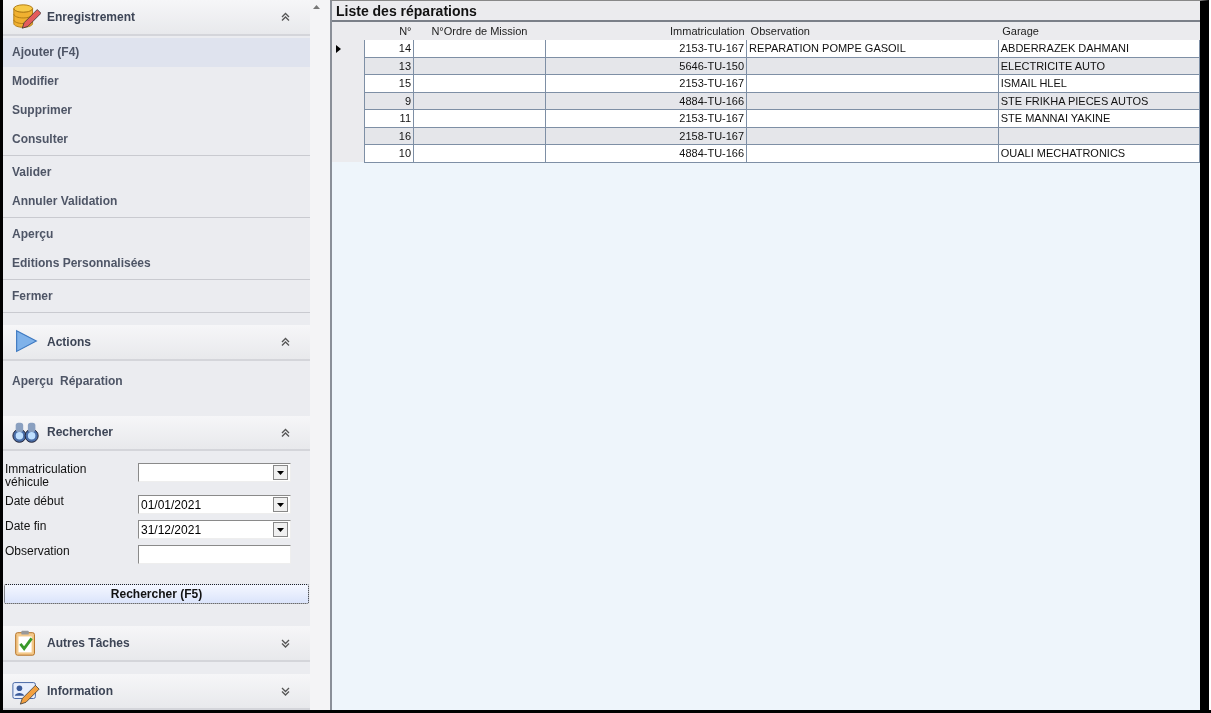 The width and height of the screenshot is (1211, 713). I want to click on sidebar-item: Valider, so click(156, 172).